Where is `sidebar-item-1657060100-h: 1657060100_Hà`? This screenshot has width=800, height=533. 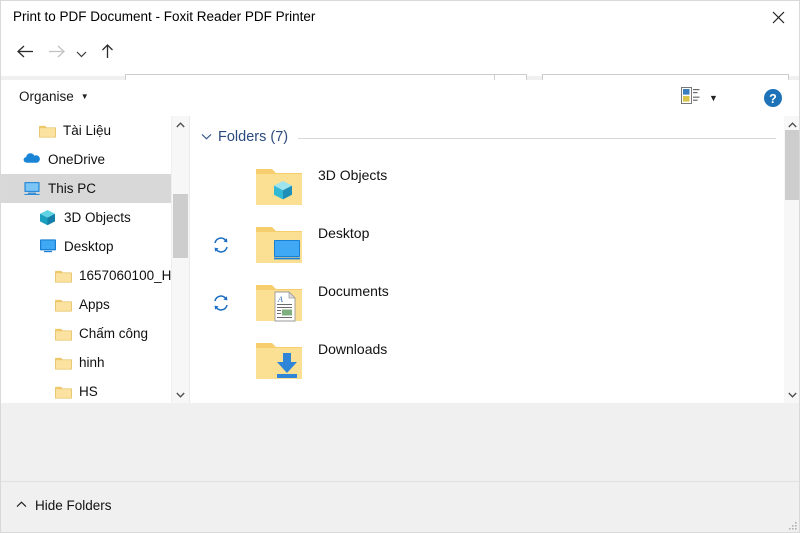
sidebar-item-1657060100-h: 1657060100_Hà is located at coordinates (86, 275).